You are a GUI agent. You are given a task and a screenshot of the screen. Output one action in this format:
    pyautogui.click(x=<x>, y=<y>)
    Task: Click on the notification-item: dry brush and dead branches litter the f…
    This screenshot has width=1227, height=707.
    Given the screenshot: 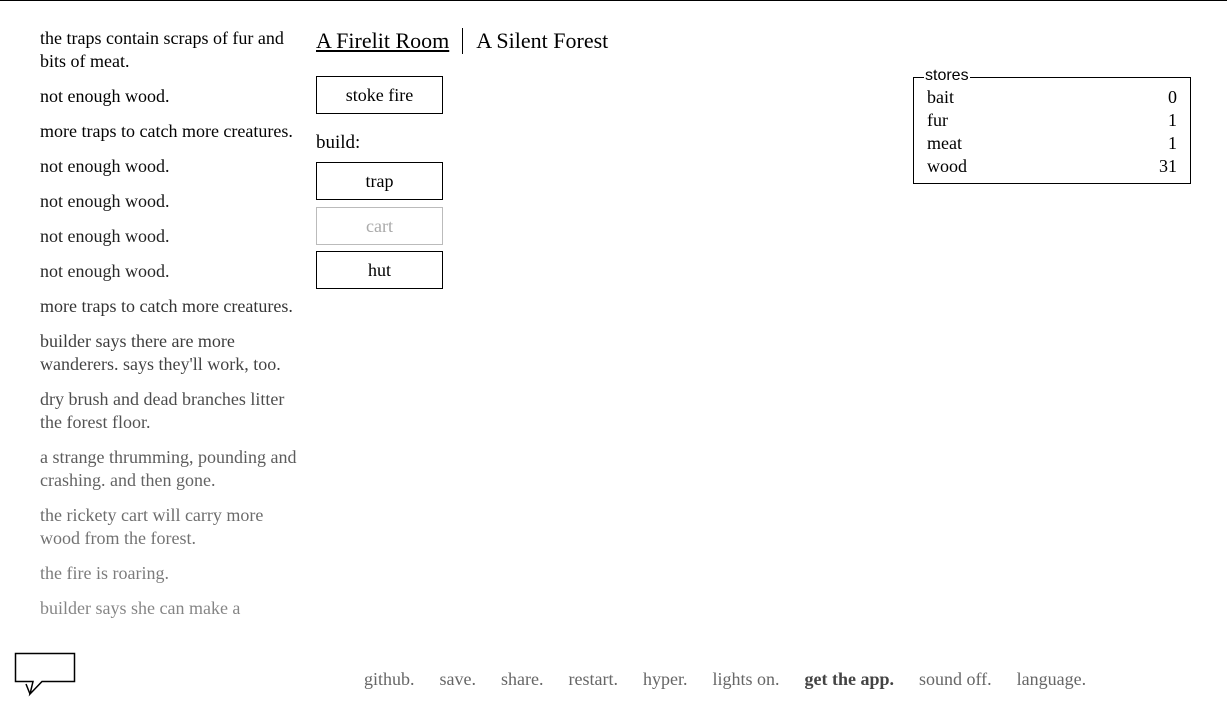 What is the action you would take?
    pyautogui.click(x=162, y=410)
    